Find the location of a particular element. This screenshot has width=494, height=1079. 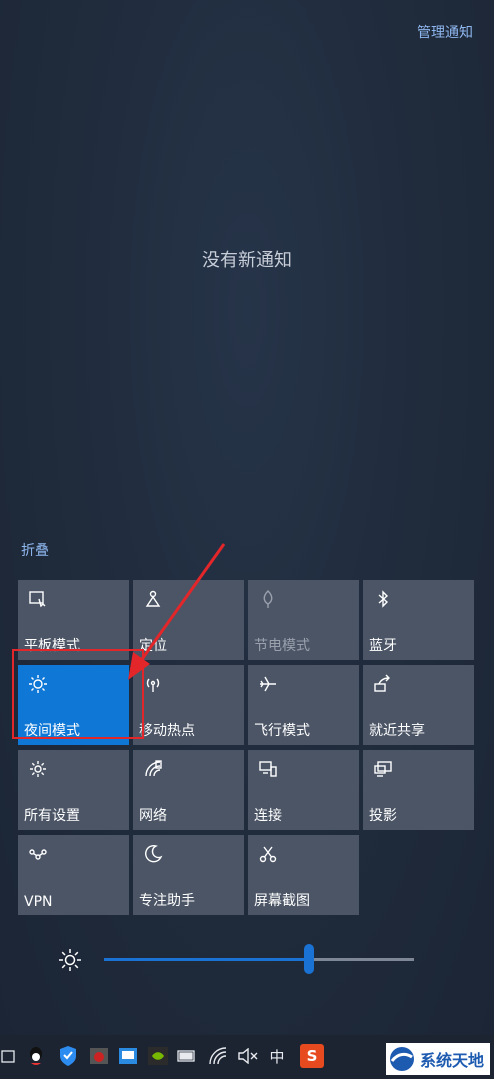

brightness-icon is located at coordinates (70, 960).